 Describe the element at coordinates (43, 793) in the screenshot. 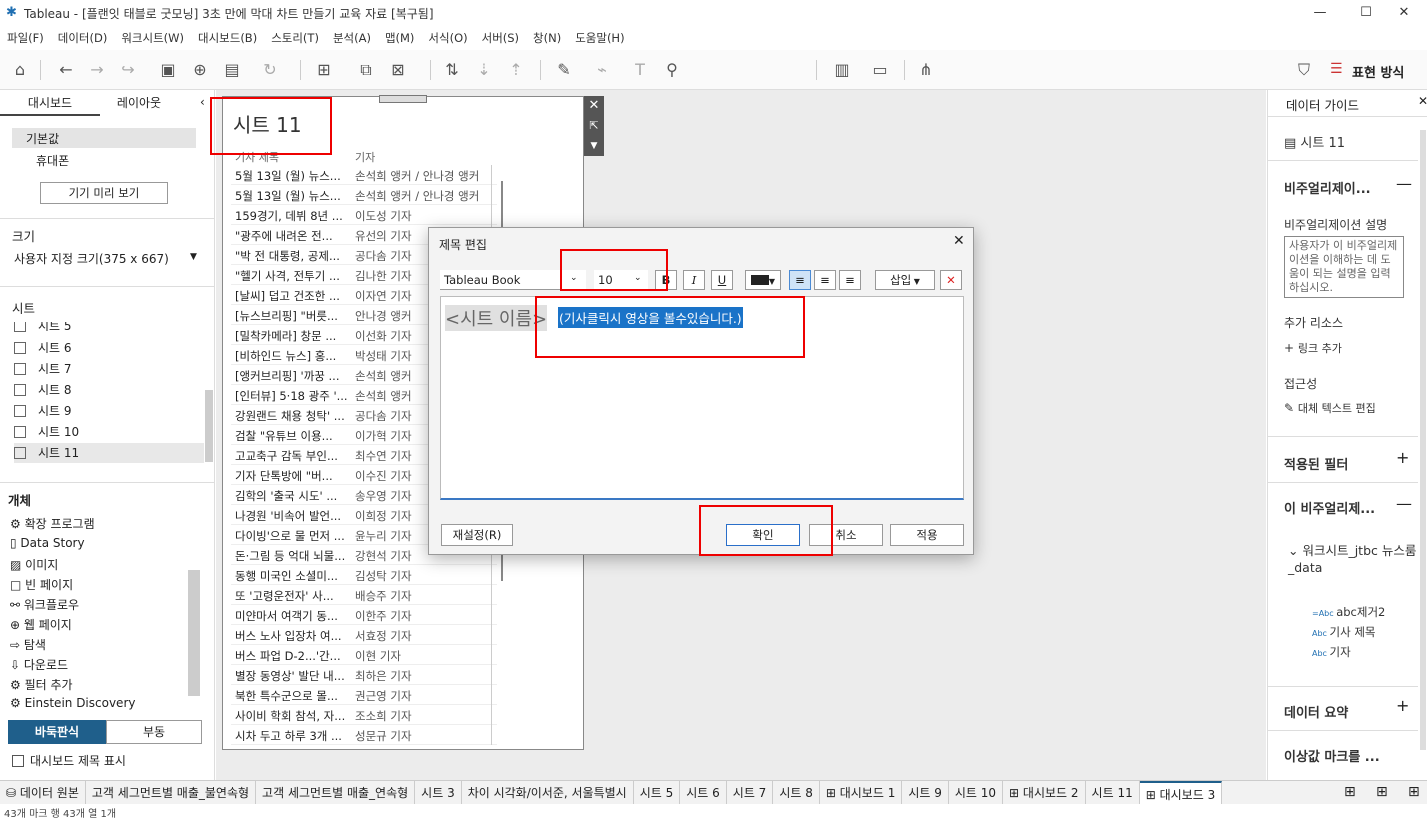

I see `sheet-tab: ⛁ 데이터 원본` at that location.